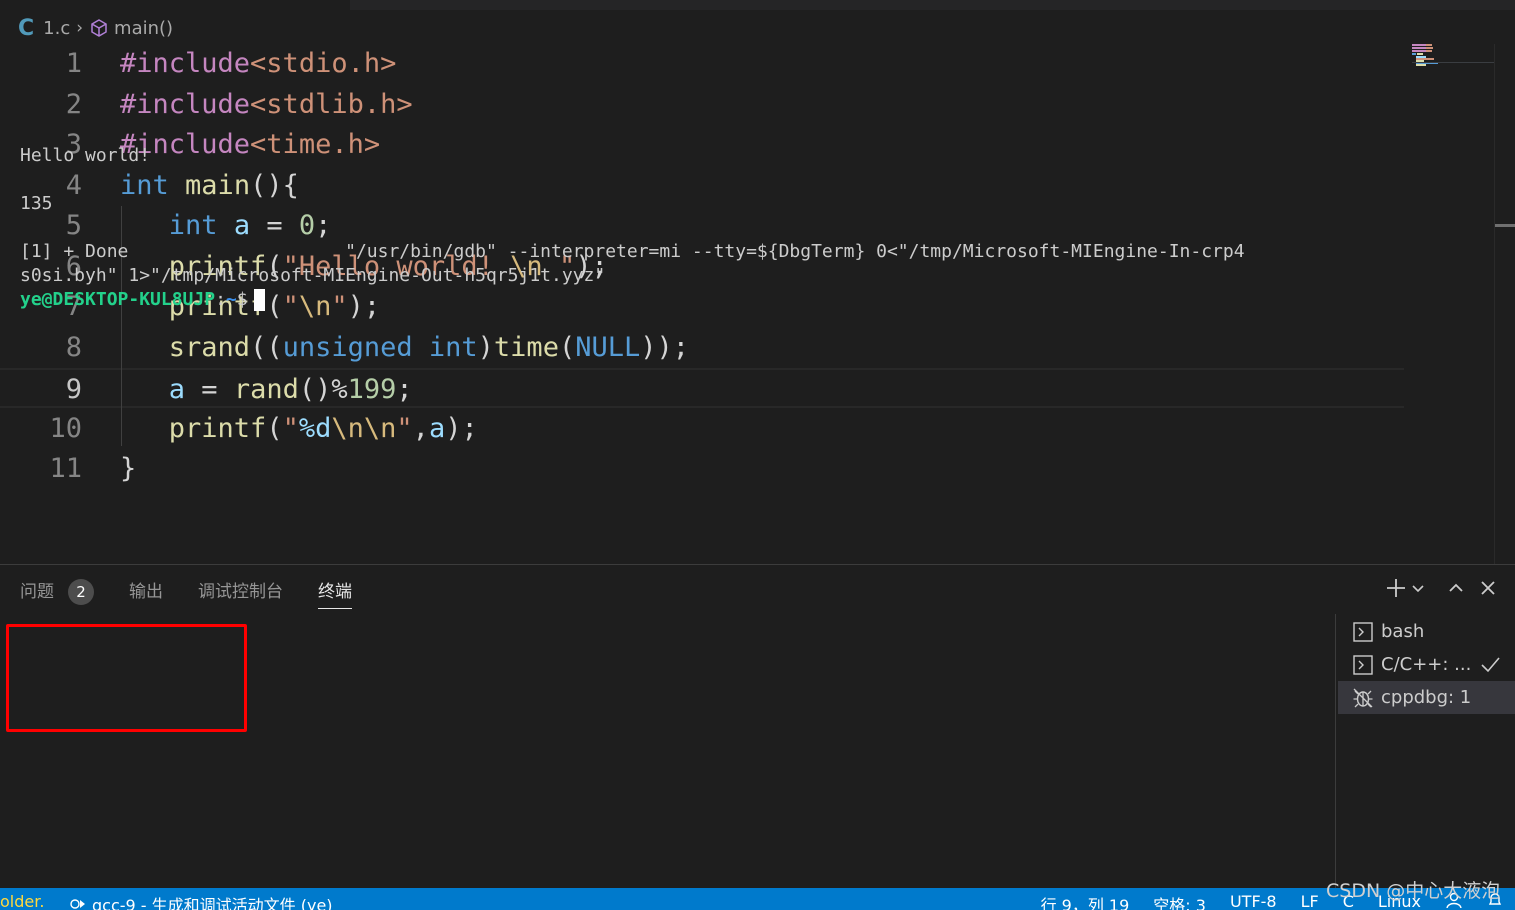 Image resolution: width=1515 pixels, height=910 pixels. What do you see at coordinates (259, 300) in the screenshot?
I see `terminal-cursor` at bounding box center [259, 300].